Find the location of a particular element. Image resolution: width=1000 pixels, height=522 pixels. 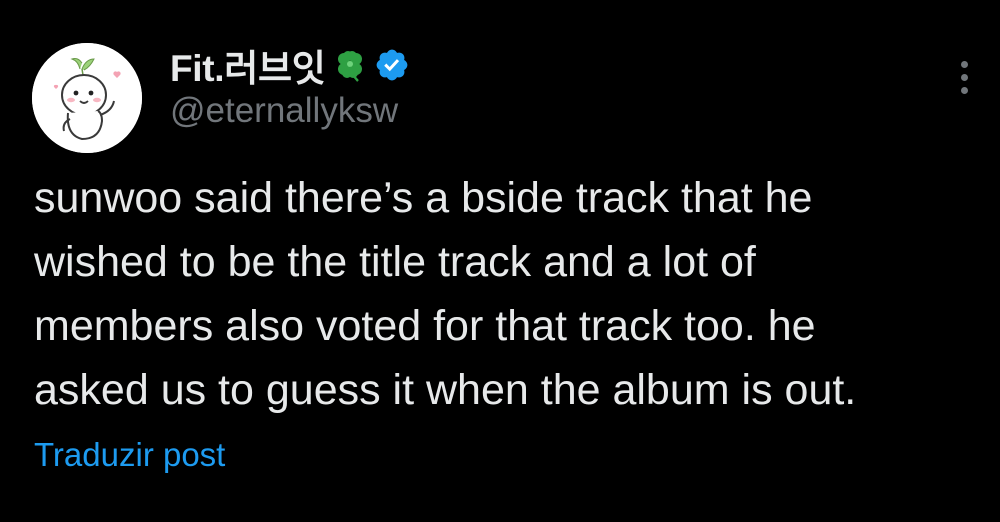

verified-badge-icon is located at coordinates (392, 65).